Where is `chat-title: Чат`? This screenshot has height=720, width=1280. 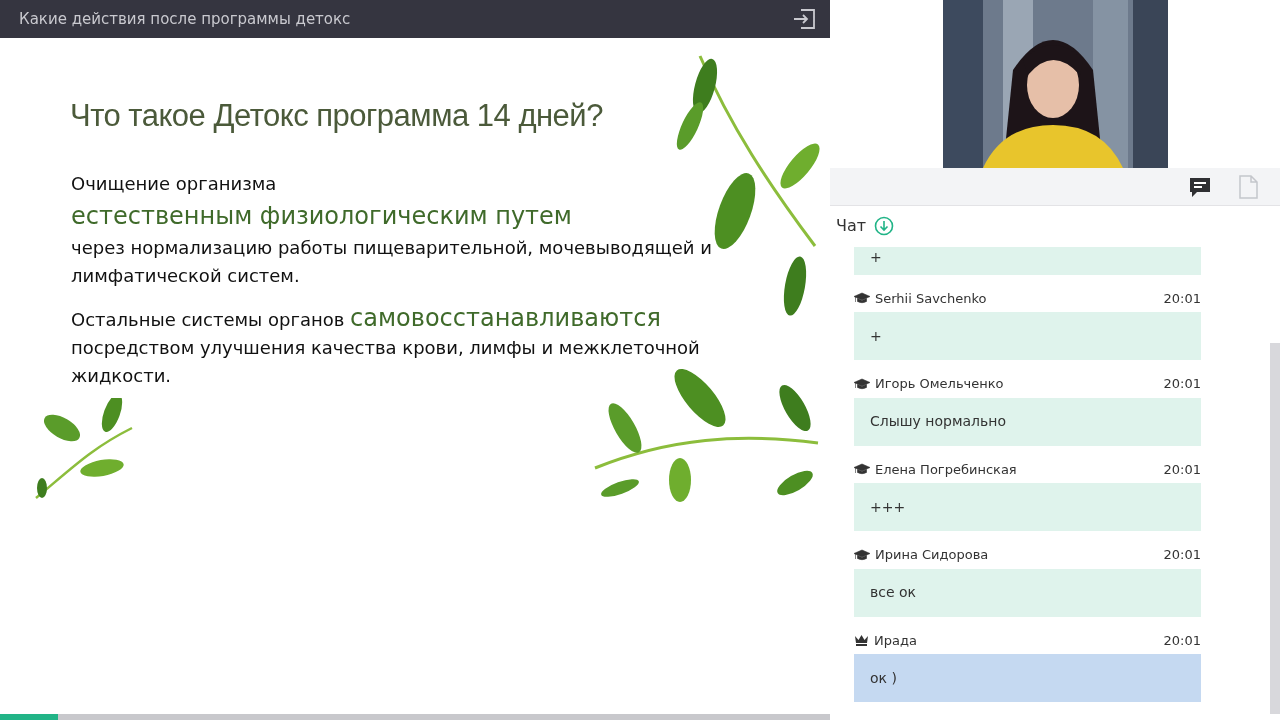 chat-title: Чат is located at coordinates (851, 226).